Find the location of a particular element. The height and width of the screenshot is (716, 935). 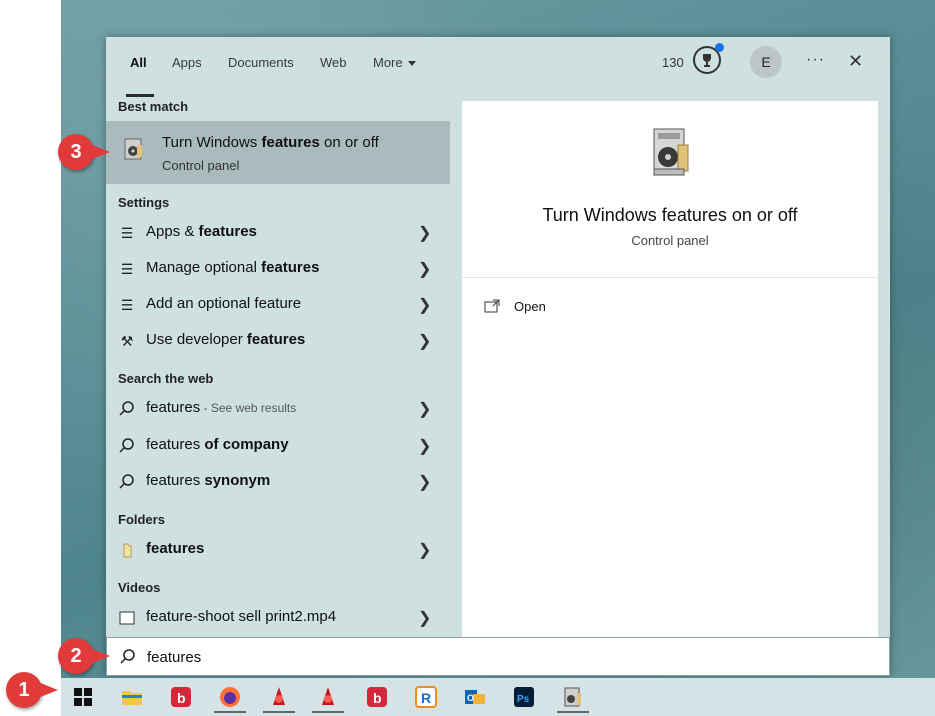

photoshop-icon: Ps is located at coordinates (524, 697).